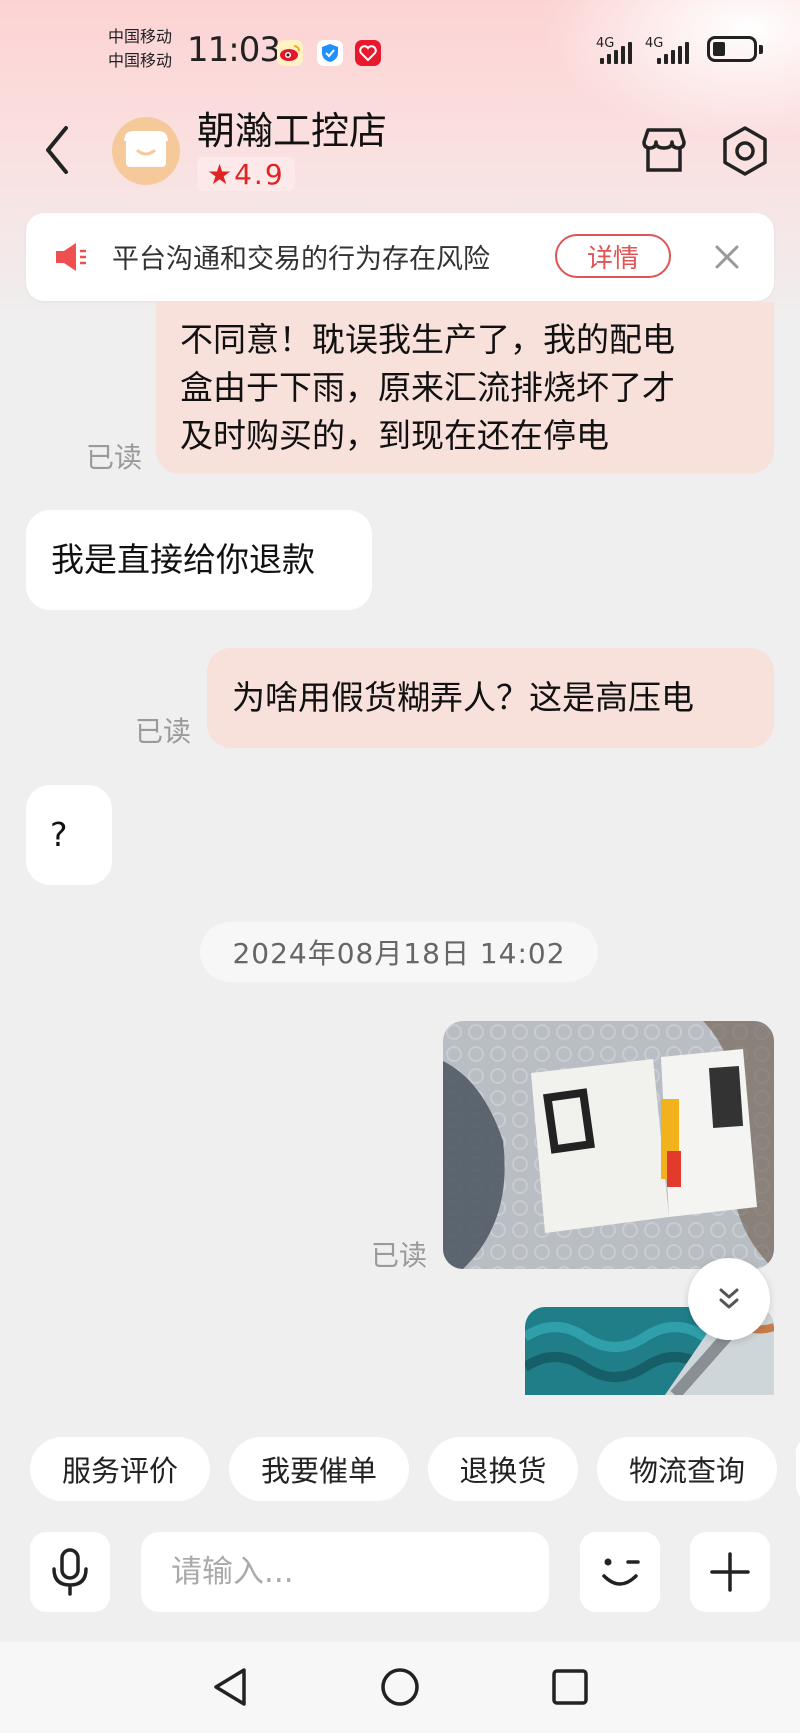  I want to click on message-bubble-incoming: 我是直接给你退款, so click(199, 560).